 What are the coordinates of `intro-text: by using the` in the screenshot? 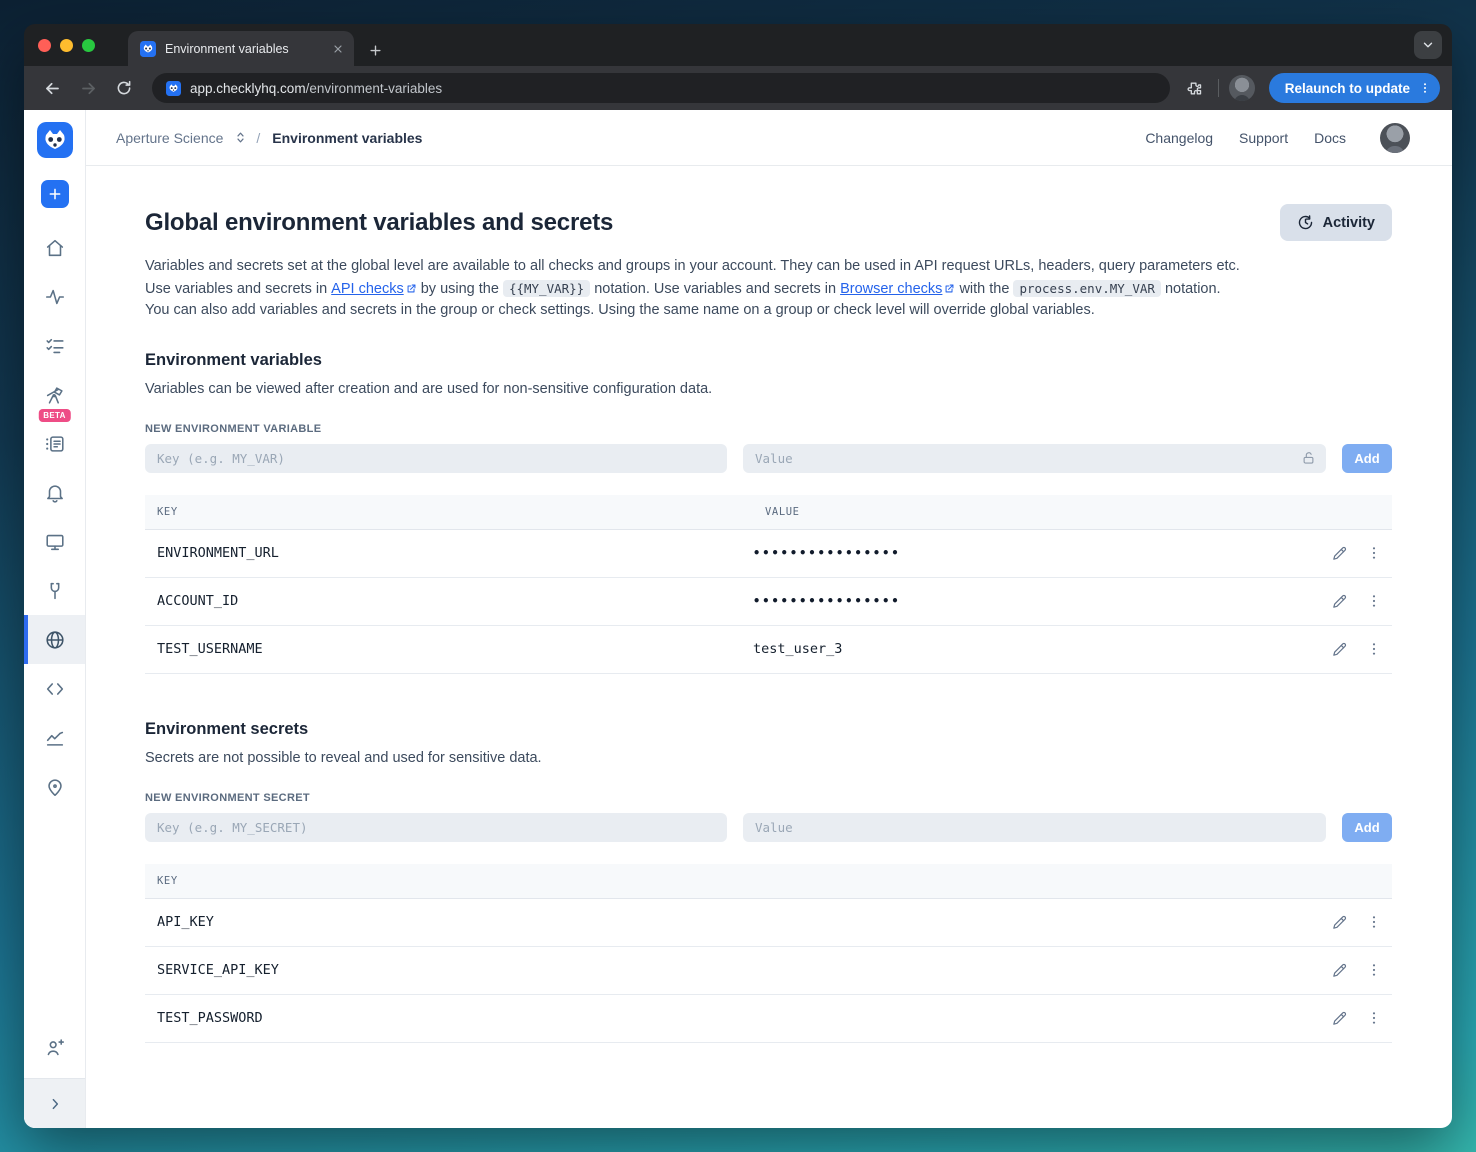 It's located at (459, 288).